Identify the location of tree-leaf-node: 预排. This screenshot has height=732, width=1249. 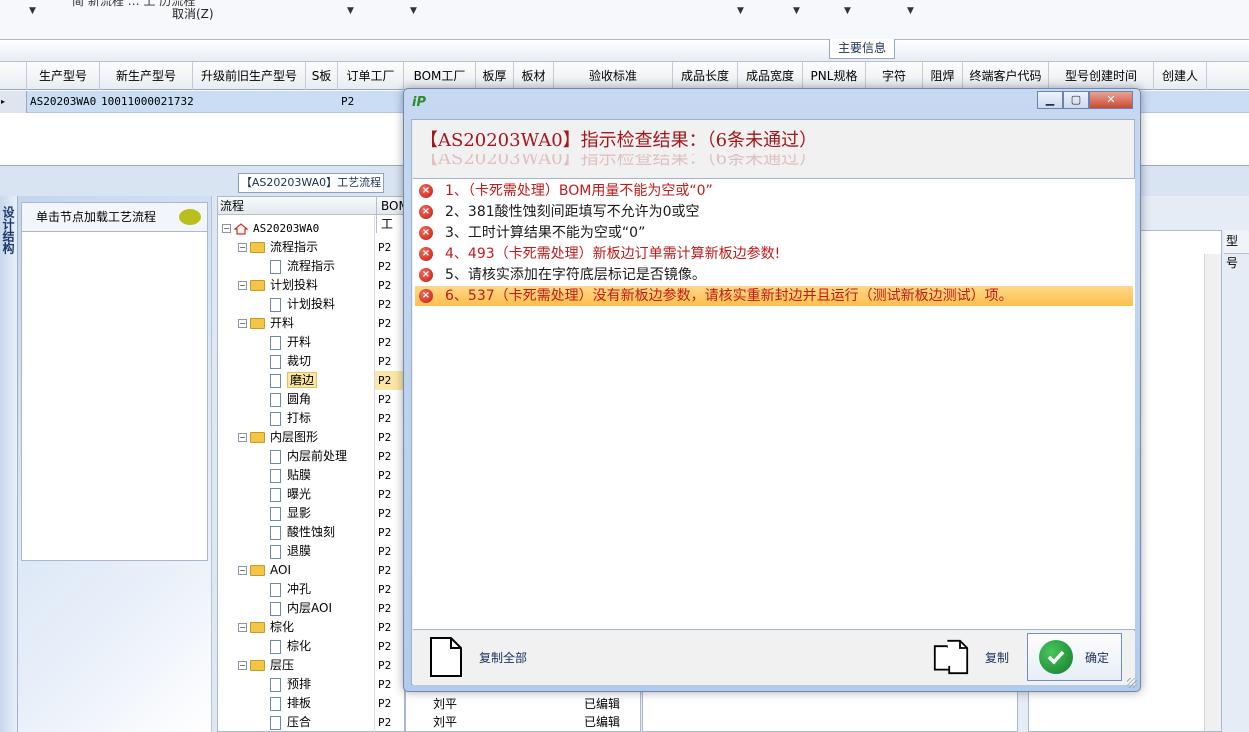
(290, 684).